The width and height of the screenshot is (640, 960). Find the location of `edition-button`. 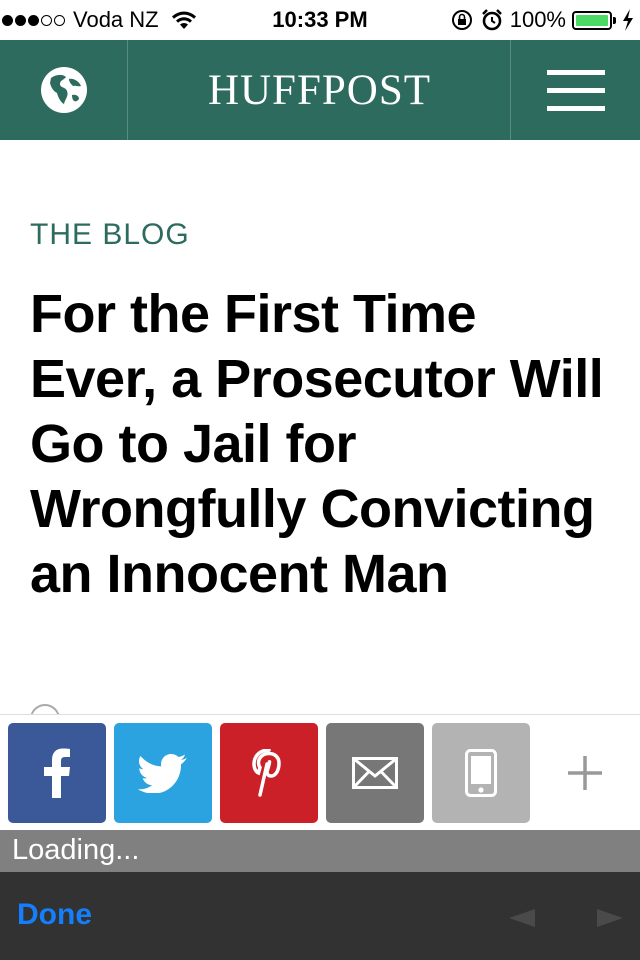

edition-button is located at coordinates (64, 90).